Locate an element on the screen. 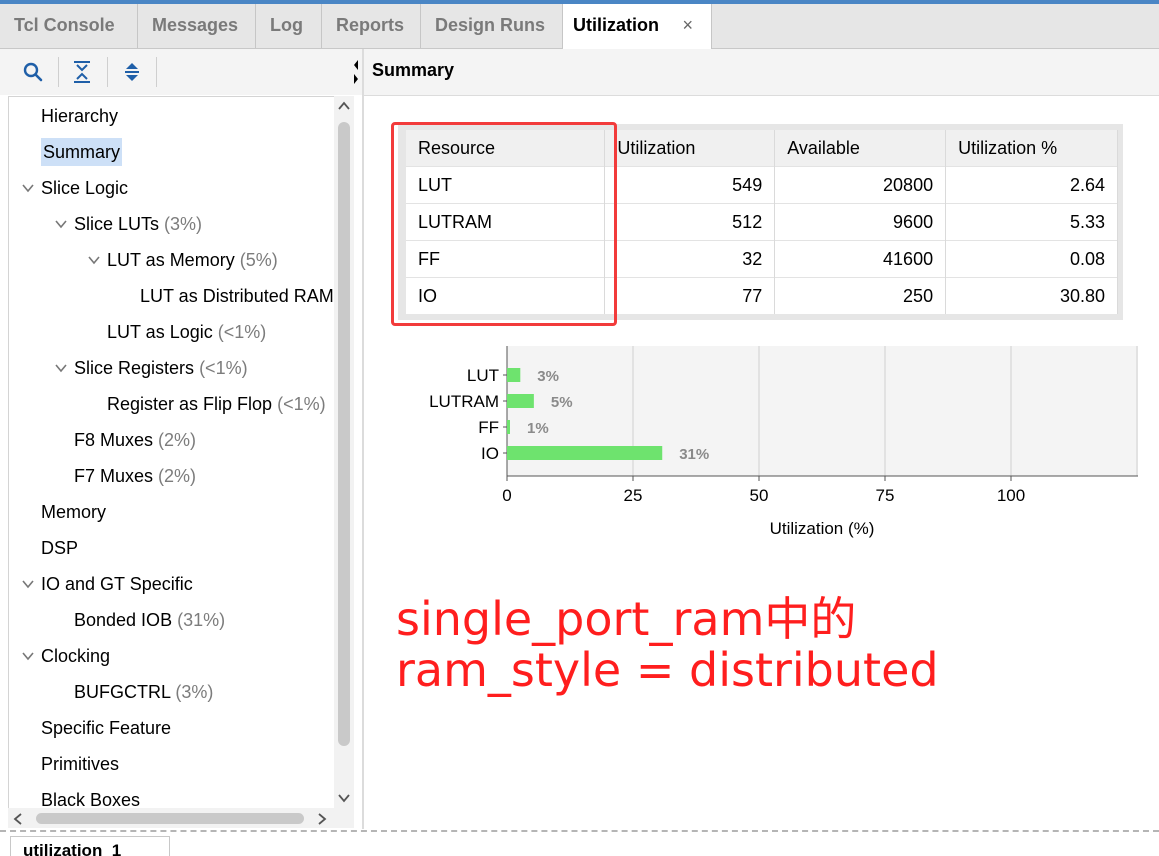 This screenshot has height=856, width=1159. x-tick-label: 50 is located at coordinates (759, 495).